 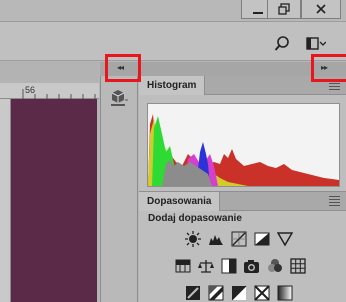 I want to click on gradient-map-icon, so click(x=284, y=292).